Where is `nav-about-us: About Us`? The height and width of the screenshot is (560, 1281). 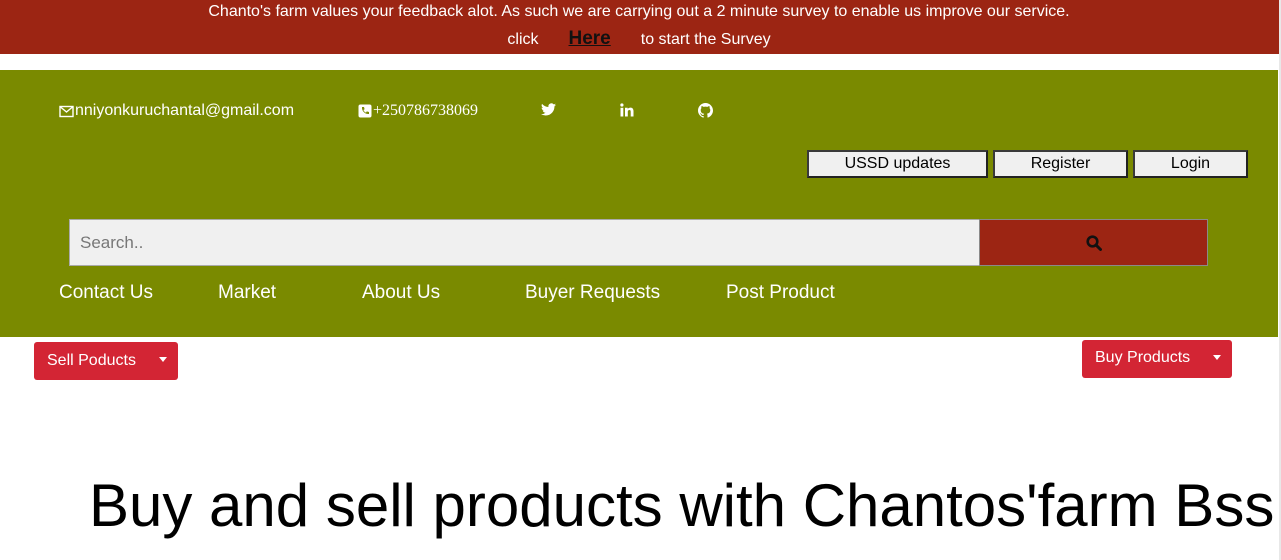
nav-about-us: About Us is located at coordinates (401, 293).